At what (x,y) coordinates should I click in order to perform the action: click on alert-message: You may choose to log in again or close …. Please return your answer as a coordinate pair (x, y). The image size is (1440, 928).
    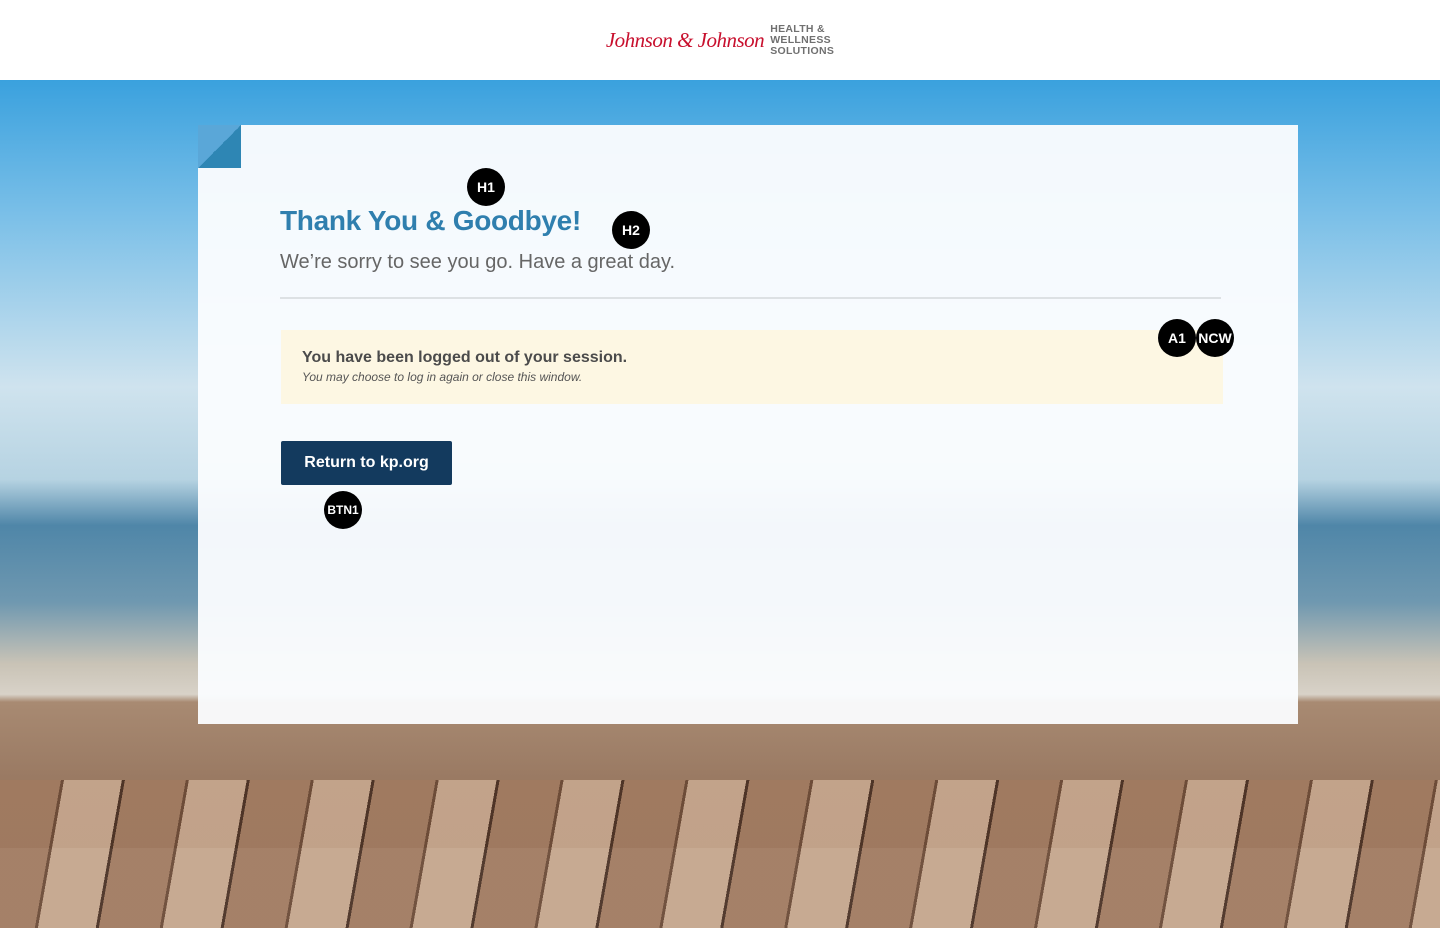
    Looking at the image, I should click on (442, 377).